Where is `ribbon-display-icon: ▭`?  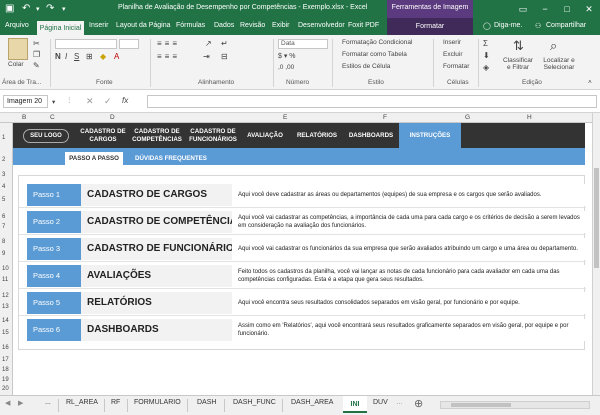 ribbon-display-icon: ▭ is located at coordinates (523, 9).